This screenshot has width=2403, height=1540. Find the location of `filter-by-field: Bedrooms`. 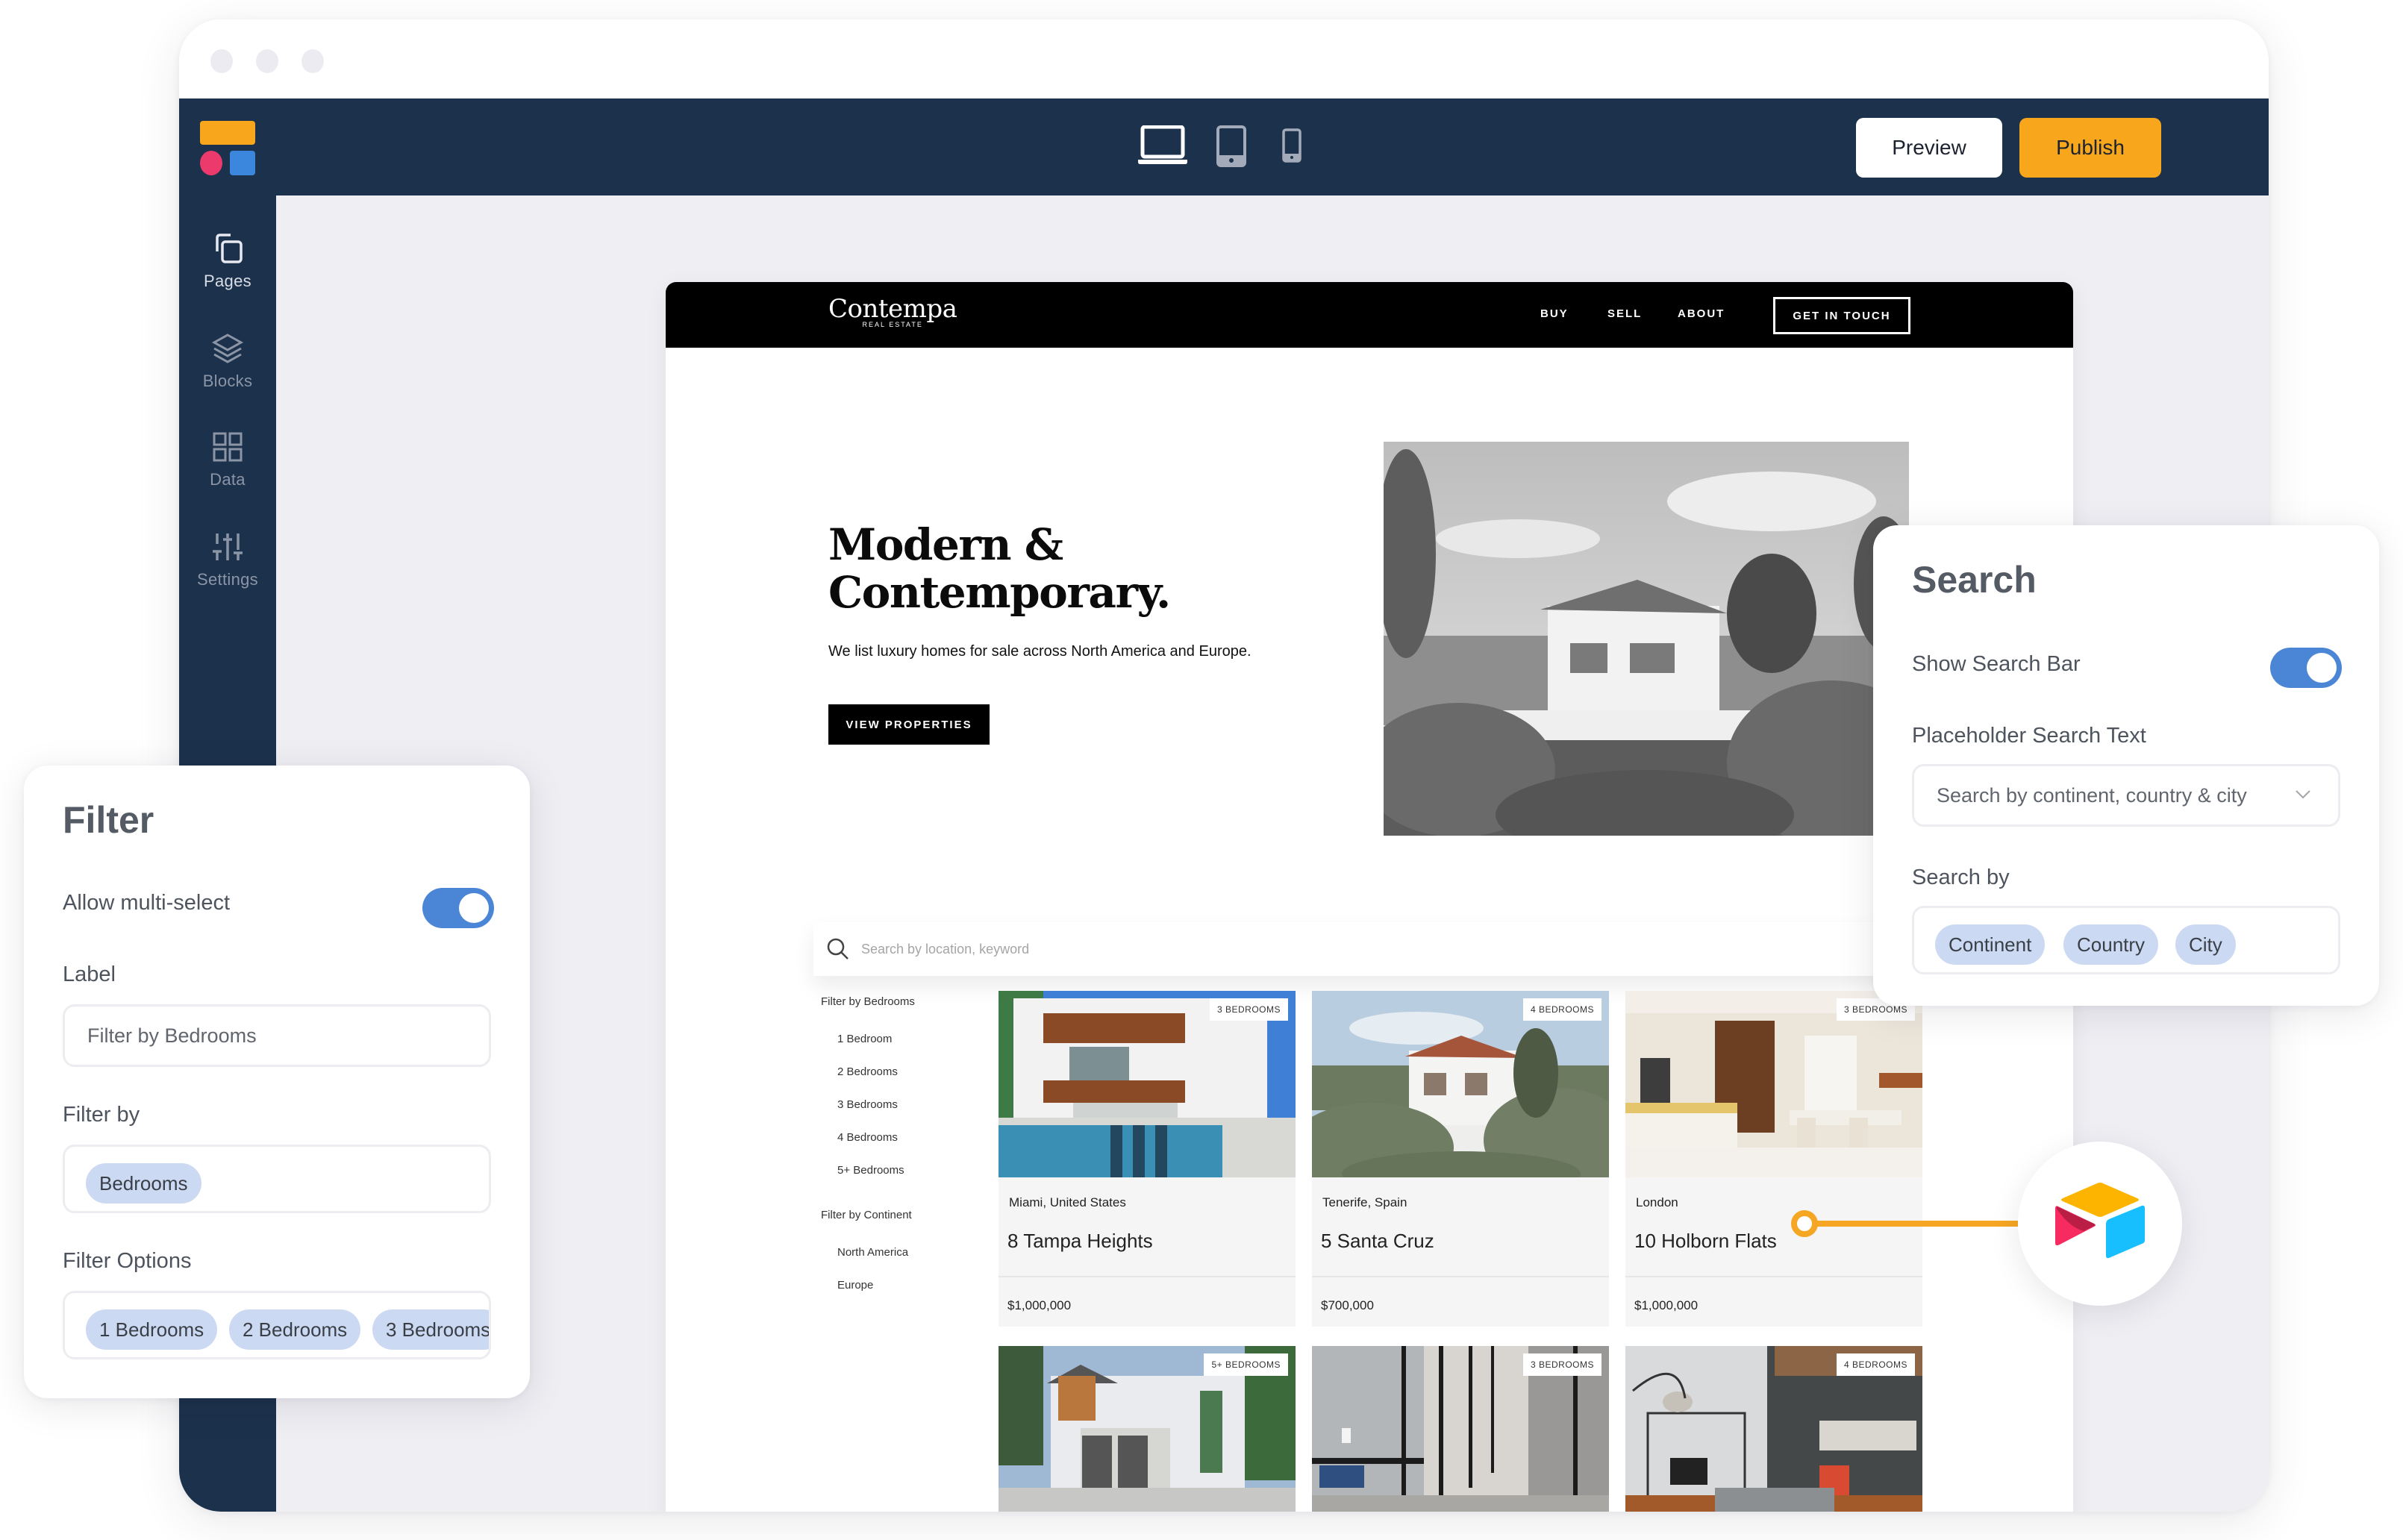

filter-by-field: Bedrooms is located at coordinates (277, 1179).